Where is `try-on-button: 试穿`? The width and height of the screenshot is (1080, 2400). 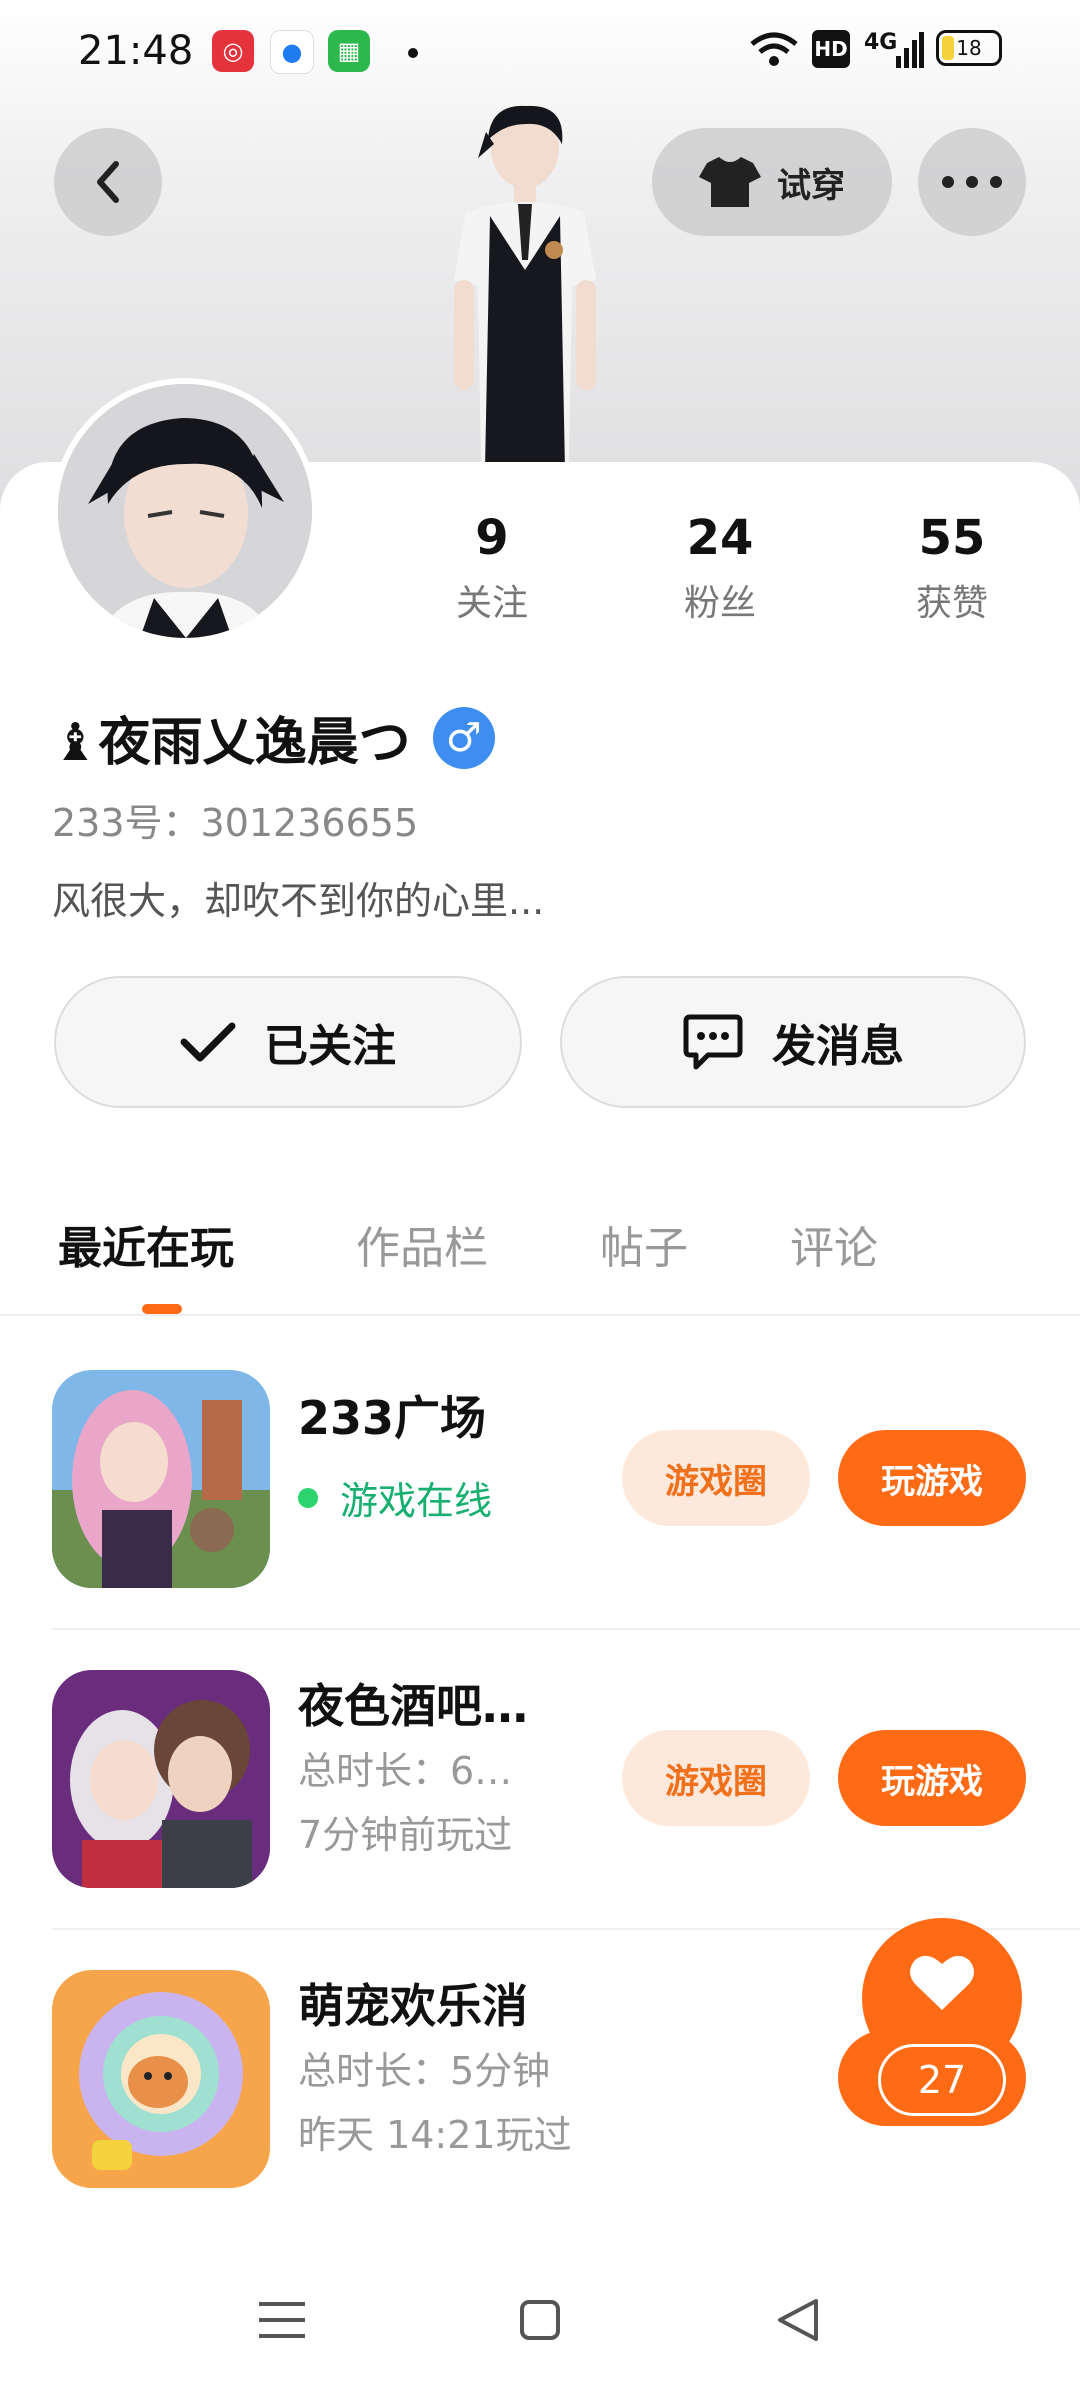 try-on-button: 试穿 is located at coordinates (772, 182).